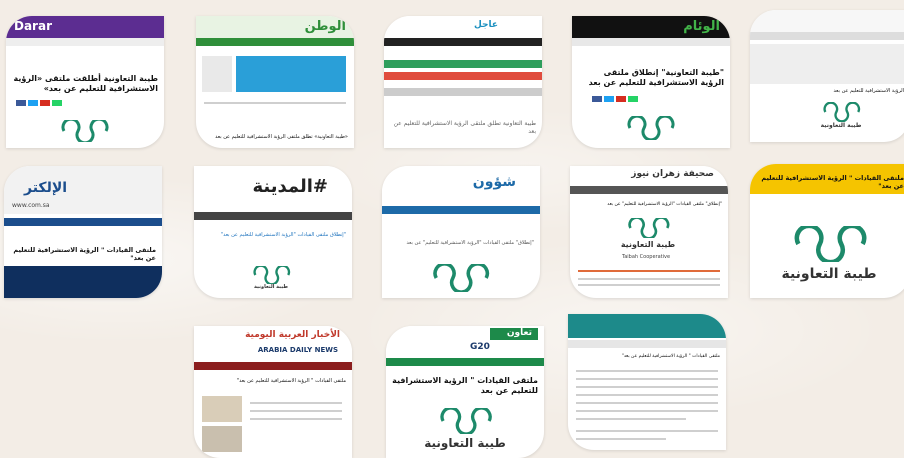  Describe the element at coordinates (325, 26) in the screenshot. I see `site-logo: الوطن` at that location.